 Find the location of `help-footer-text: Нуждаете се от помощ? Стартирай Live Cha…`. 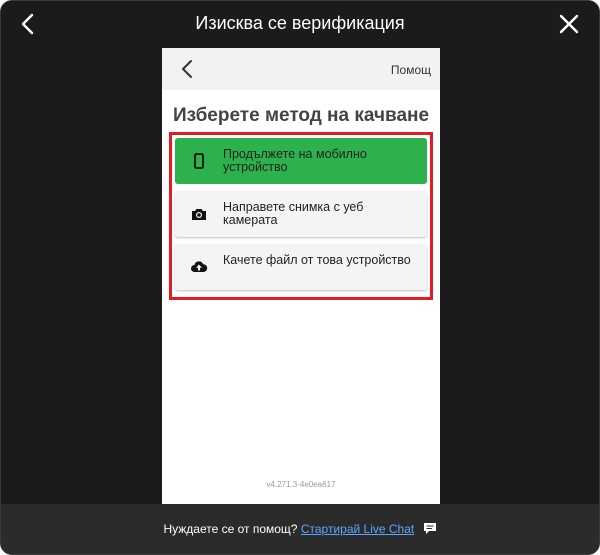

help-footer-text: Нуждаете се от помощ? Стартирай Live Cha… is located at coordinates (300, 529).